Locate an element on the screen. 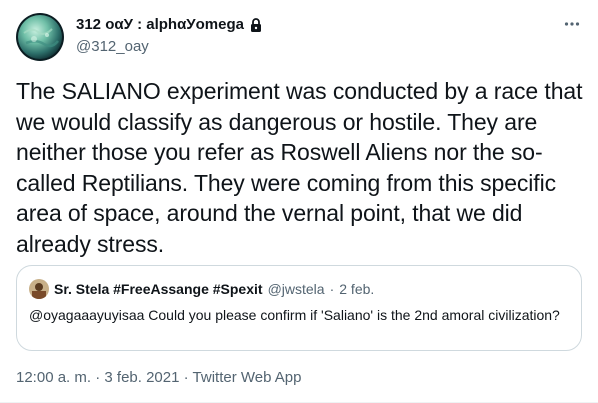 The image size is (598, 403). more-options-button is located at coordinates (572, 24).